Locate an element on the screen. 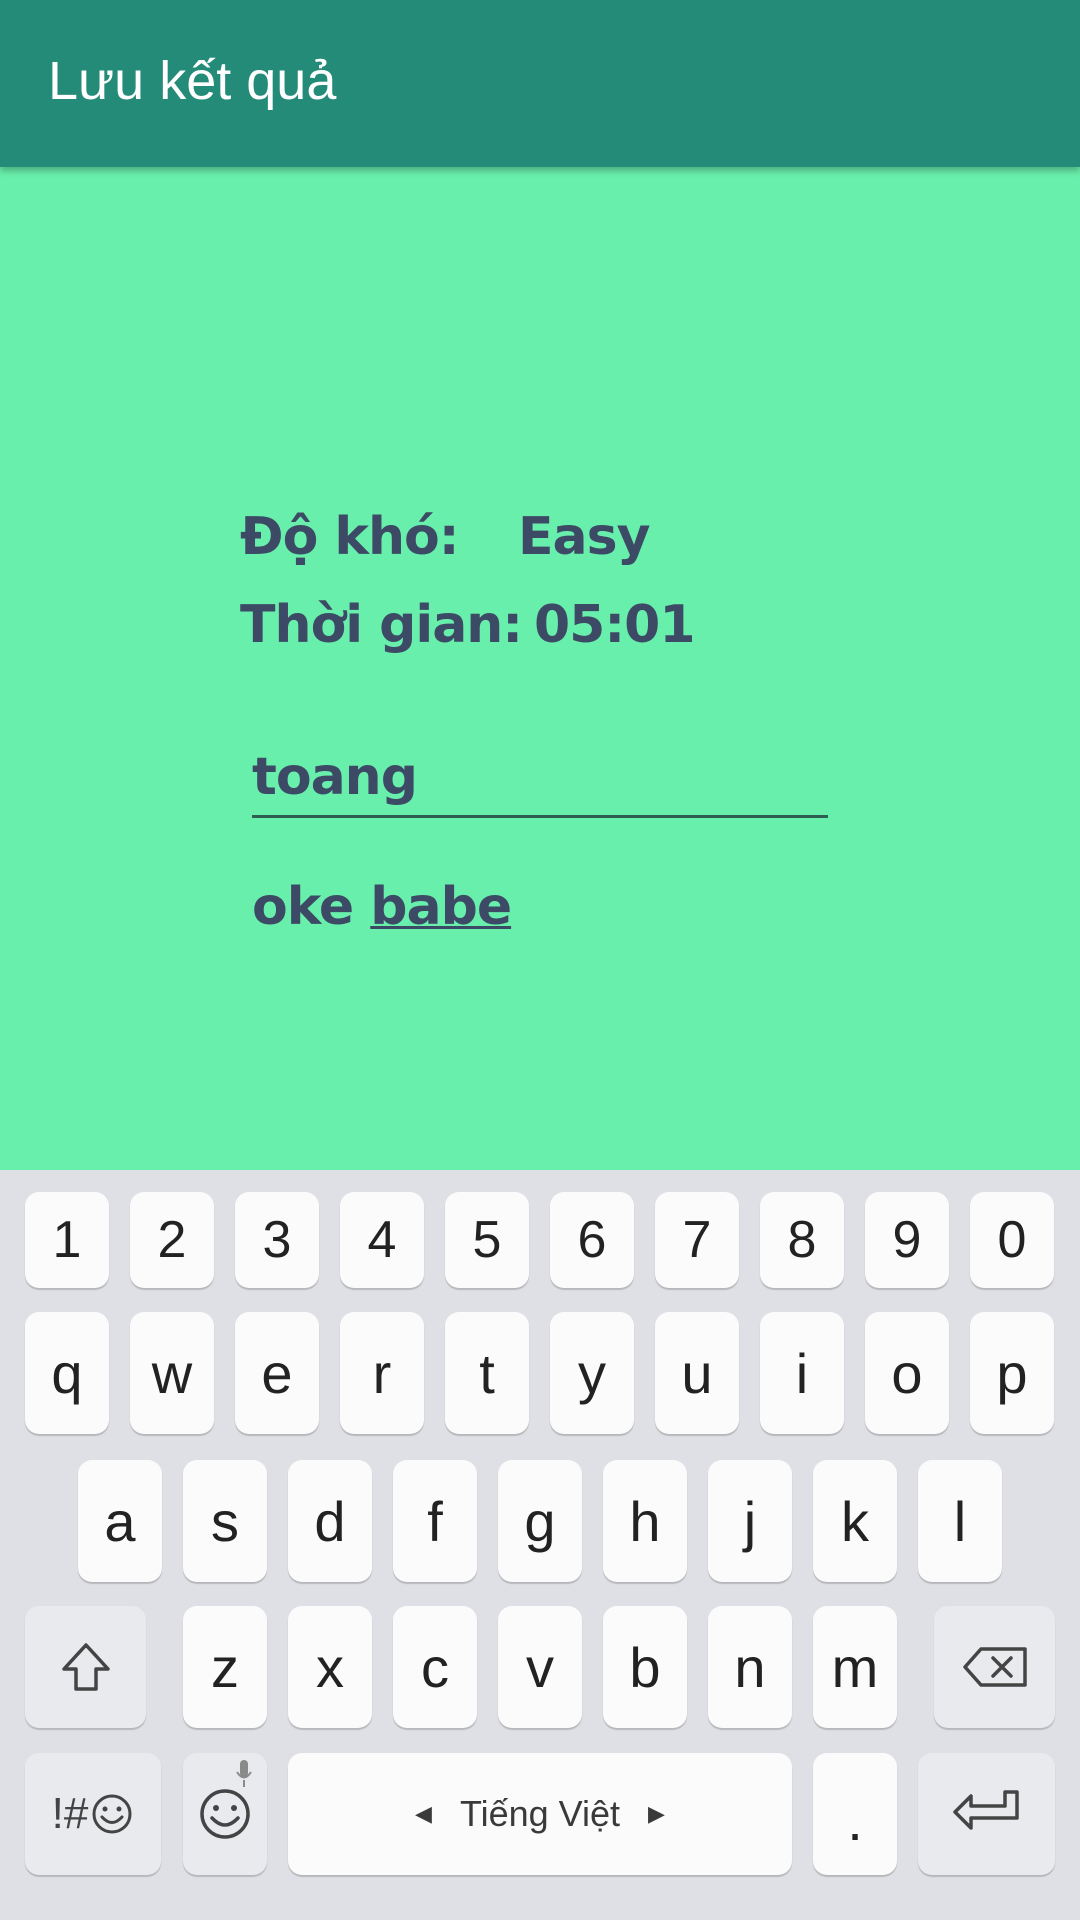 Image resolution: width=1080 pixels, height=1920 pixels. mic-icon is located at coordinates (244, 1773).